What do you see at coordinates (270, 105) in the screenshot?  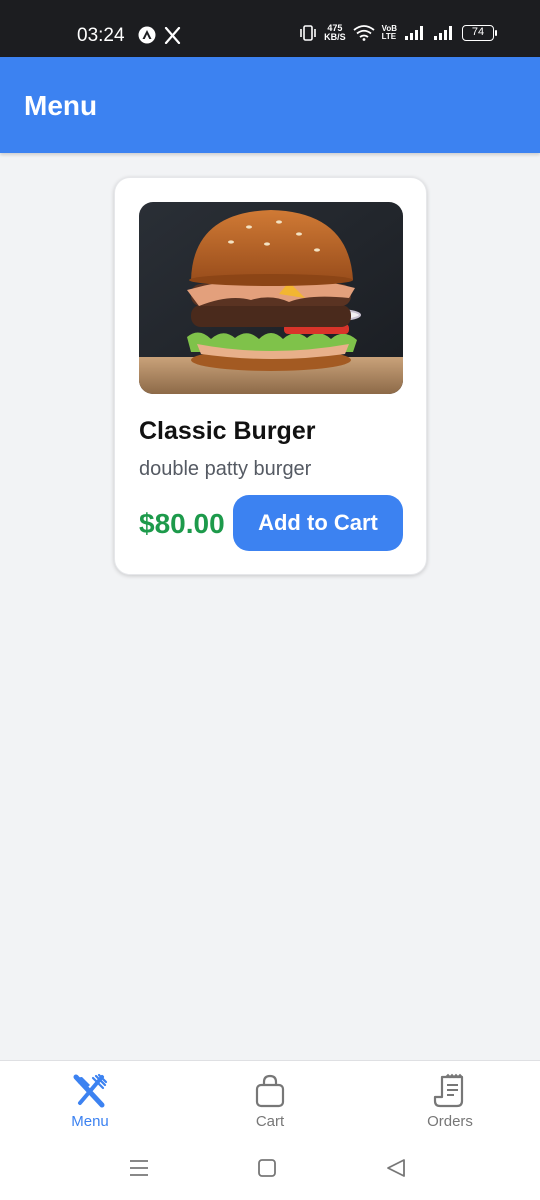 I see `app-bar: Menu` at bounding box center [270, 105].